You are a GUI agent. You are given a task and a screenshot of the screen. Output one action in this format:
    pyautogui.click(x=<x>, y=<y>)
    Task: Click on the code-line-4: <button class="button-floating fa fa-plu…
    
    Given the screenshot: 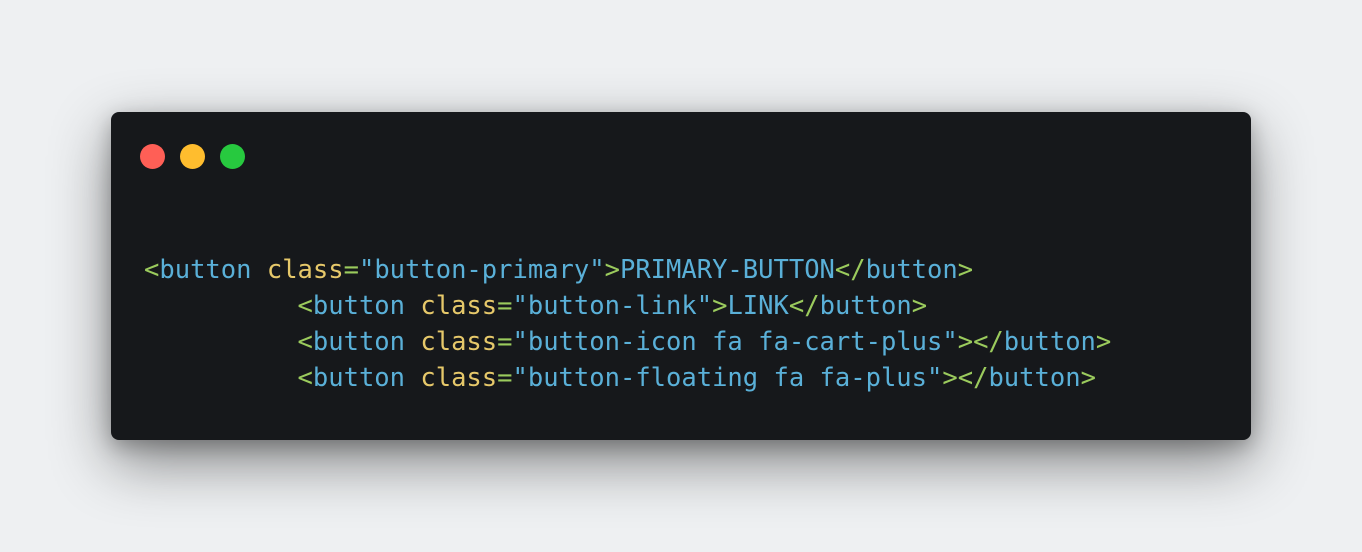 What is the action you would take?
    pyautogui.click(x=696, y=378)
    